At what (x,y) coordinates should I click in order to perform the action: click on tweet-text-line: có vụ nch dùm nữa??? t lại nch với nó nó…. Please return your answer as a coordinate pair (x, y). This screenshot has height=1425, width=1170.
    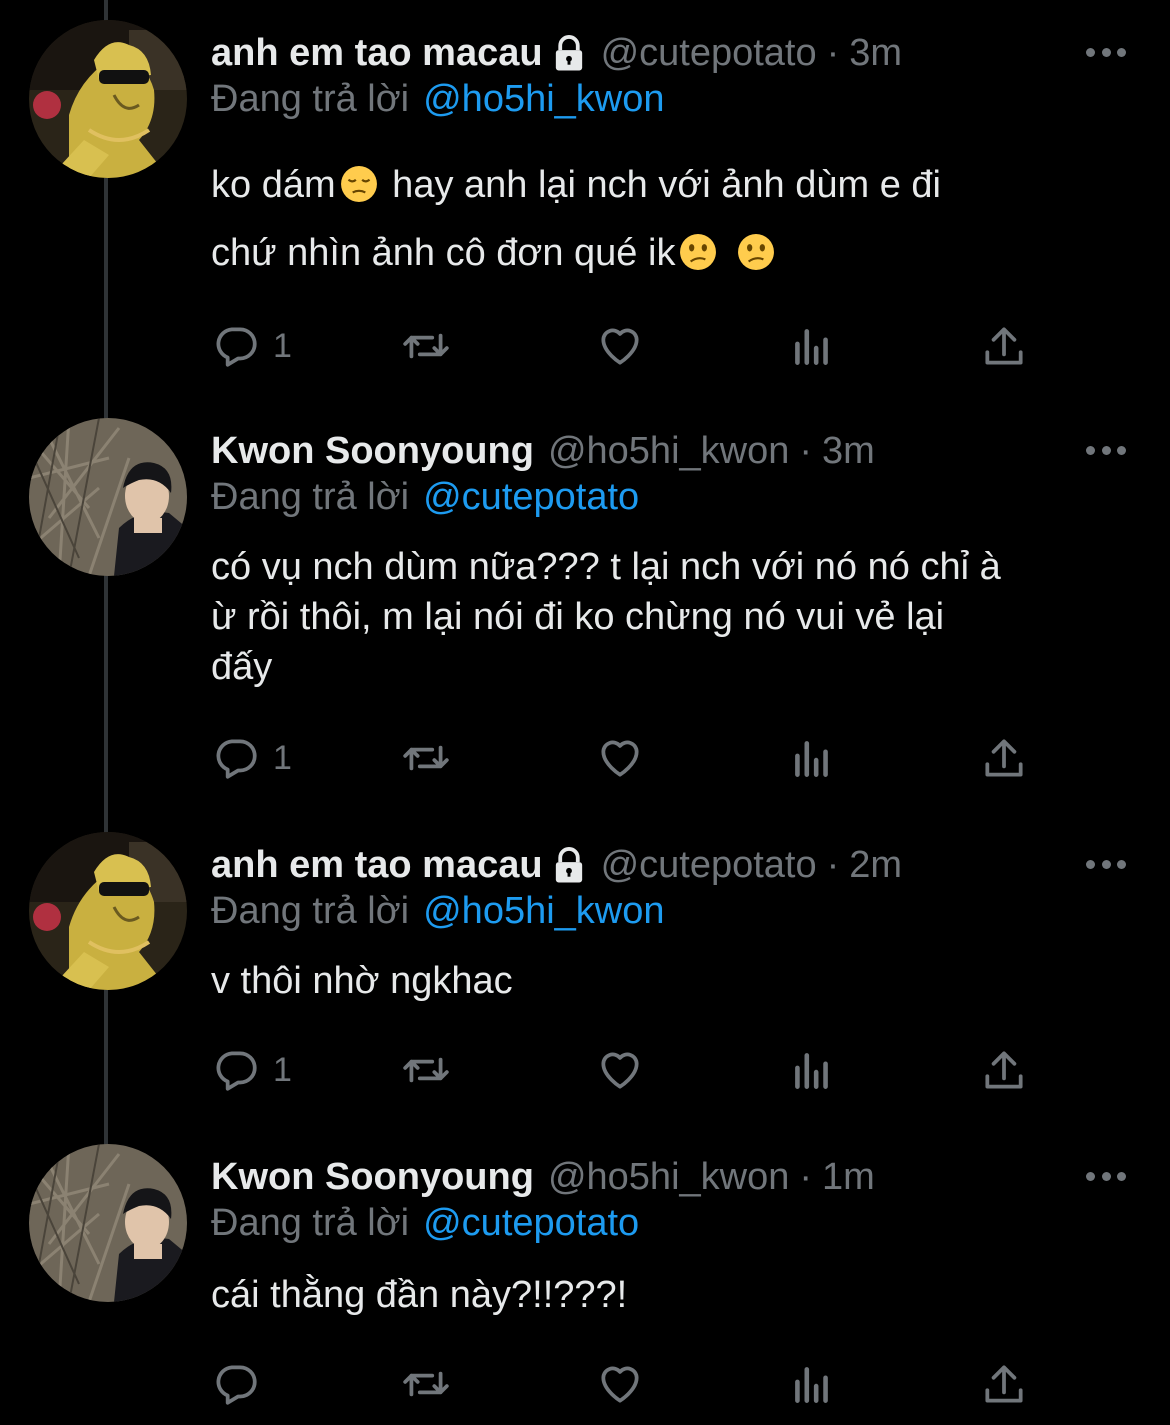
    Looking at the image, I should click on (606, 567).